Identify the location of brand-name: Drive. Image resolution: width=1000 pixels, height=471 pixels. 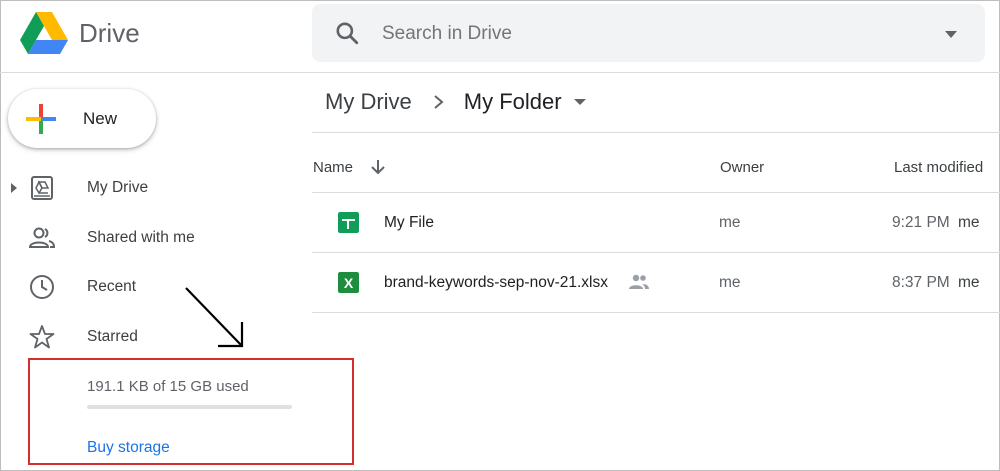
(109, 33).